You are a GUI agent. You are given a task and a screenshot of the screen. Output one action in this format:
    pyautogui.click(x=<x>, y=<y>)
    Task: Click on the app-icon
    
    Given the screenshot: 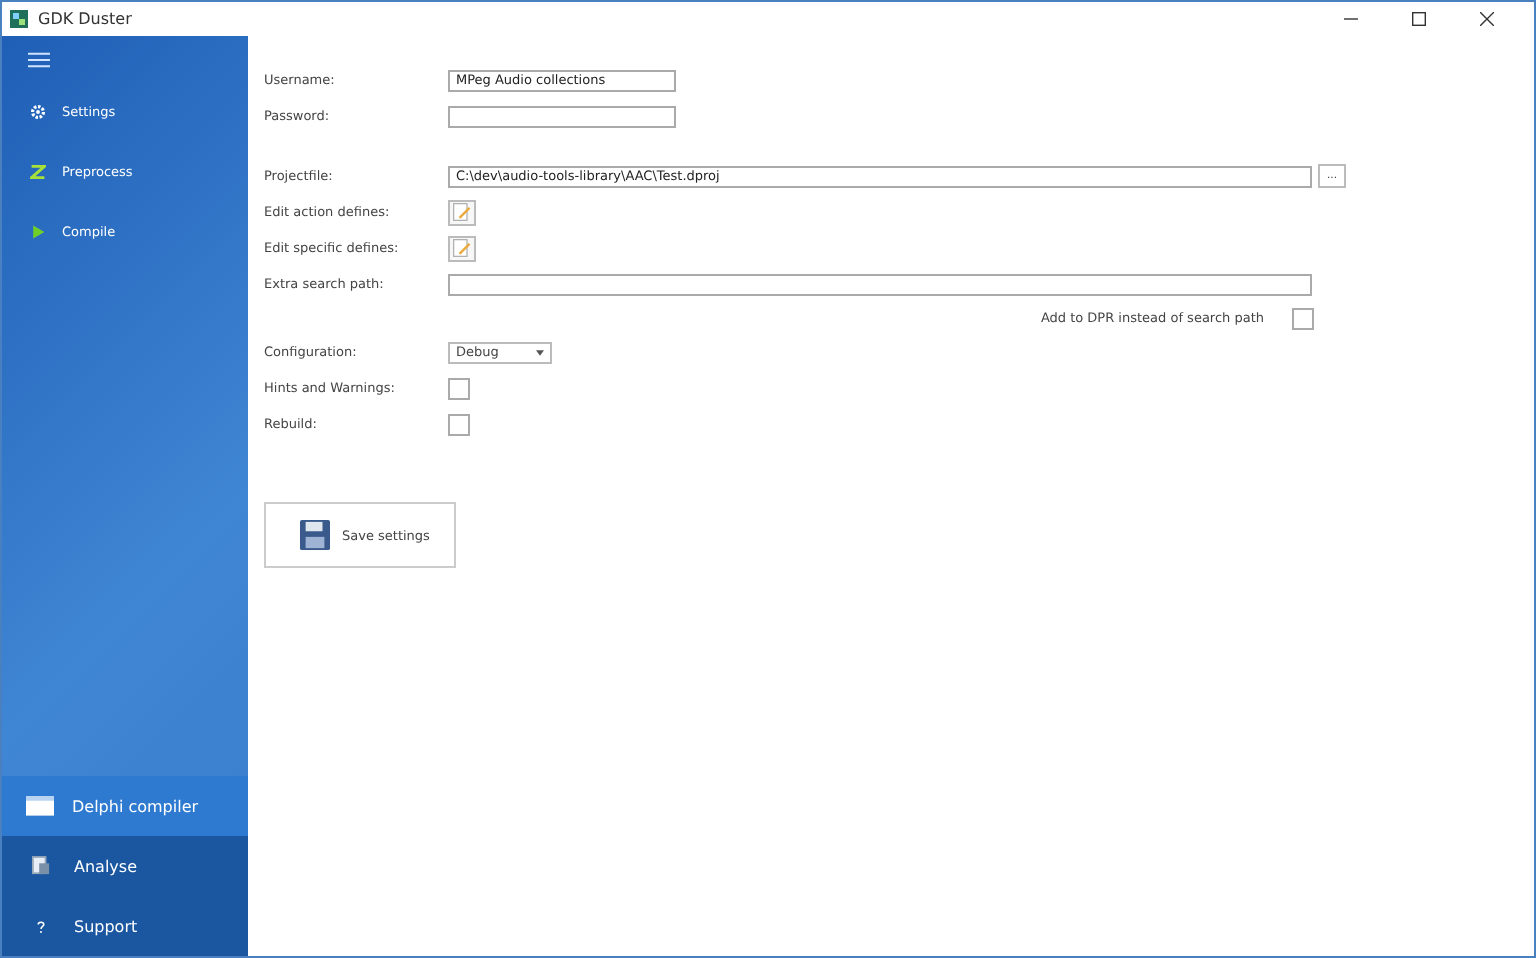 What is the action you would take?
    pyautogui.click(x=19, y=19)
    